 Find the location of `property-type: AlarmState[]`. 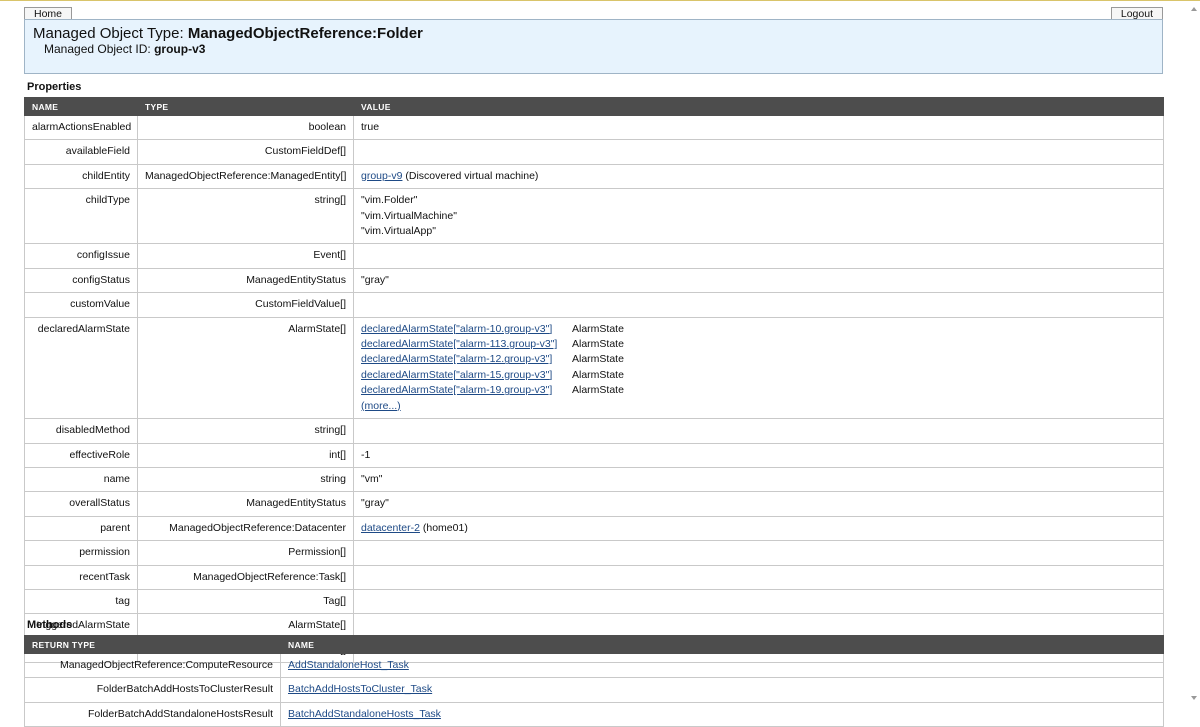

property-type: AlarmState[] is located at coordinates (245, 368).